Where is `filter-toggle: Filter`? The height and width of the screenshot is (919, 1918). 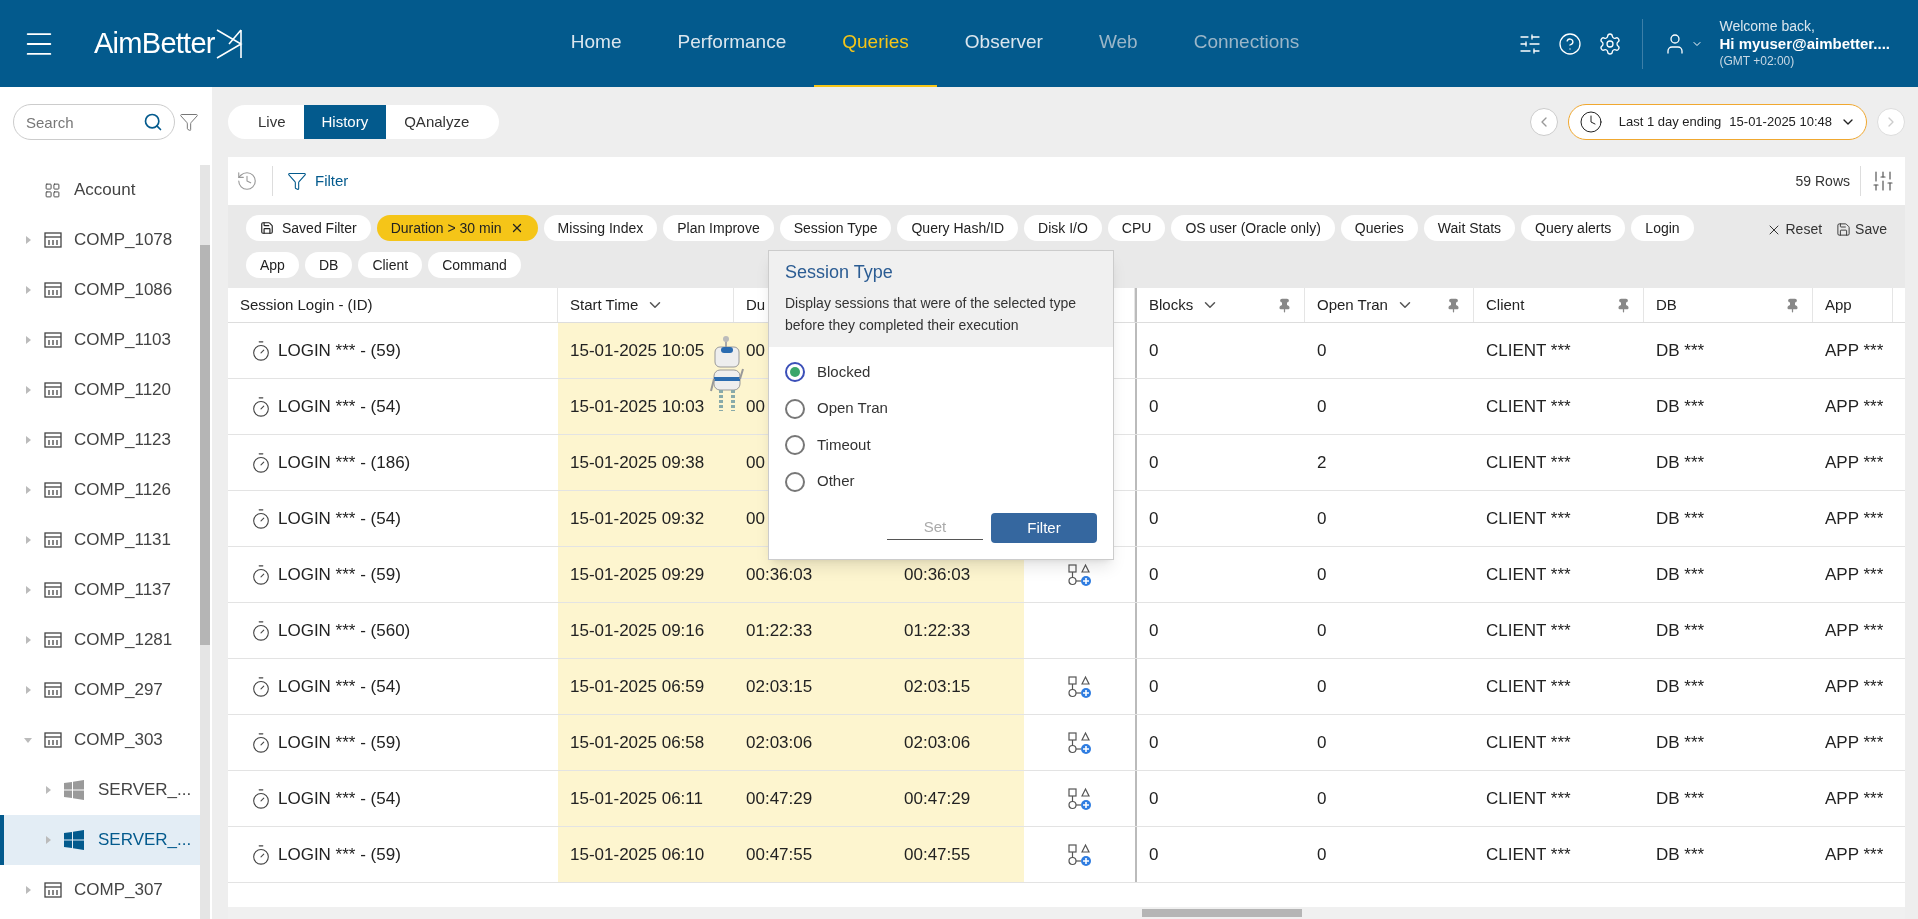
filter-toggle: Filter is located at coordinates (318, 181).